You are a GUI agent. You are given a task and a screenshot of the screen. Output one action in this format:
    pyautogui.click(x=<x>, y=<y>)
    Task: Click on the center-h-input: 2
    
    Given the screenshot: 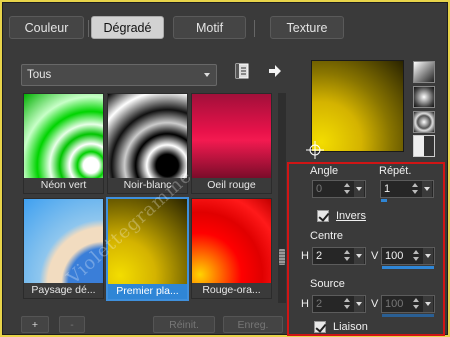 What is the action you would take?
    pyautogui.click(x=339, y=256)
    